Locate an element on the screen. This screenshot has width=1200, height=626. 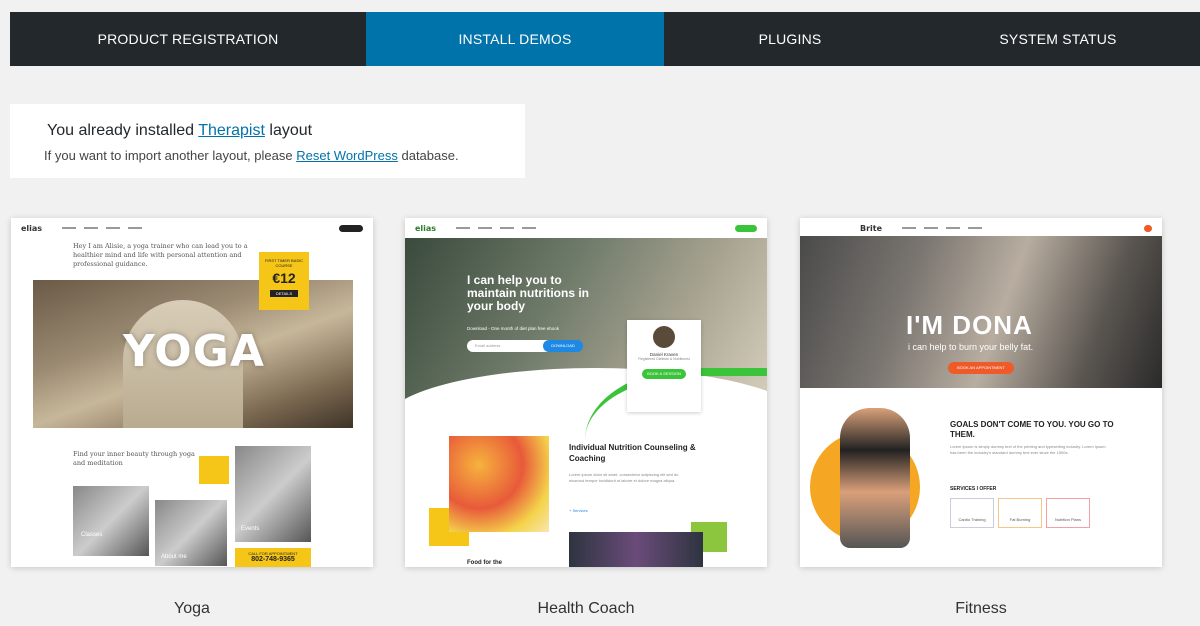
preview-download-button: DOWNLOAD is located at coordinates (563, 346).